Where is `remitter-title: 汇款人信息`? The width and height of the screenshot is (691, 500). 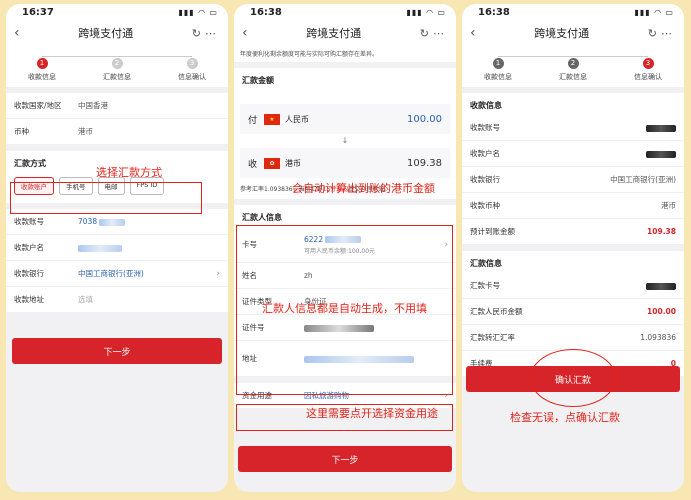 remitter-title: 汇款人信息 is located at coordinates (262, 217).